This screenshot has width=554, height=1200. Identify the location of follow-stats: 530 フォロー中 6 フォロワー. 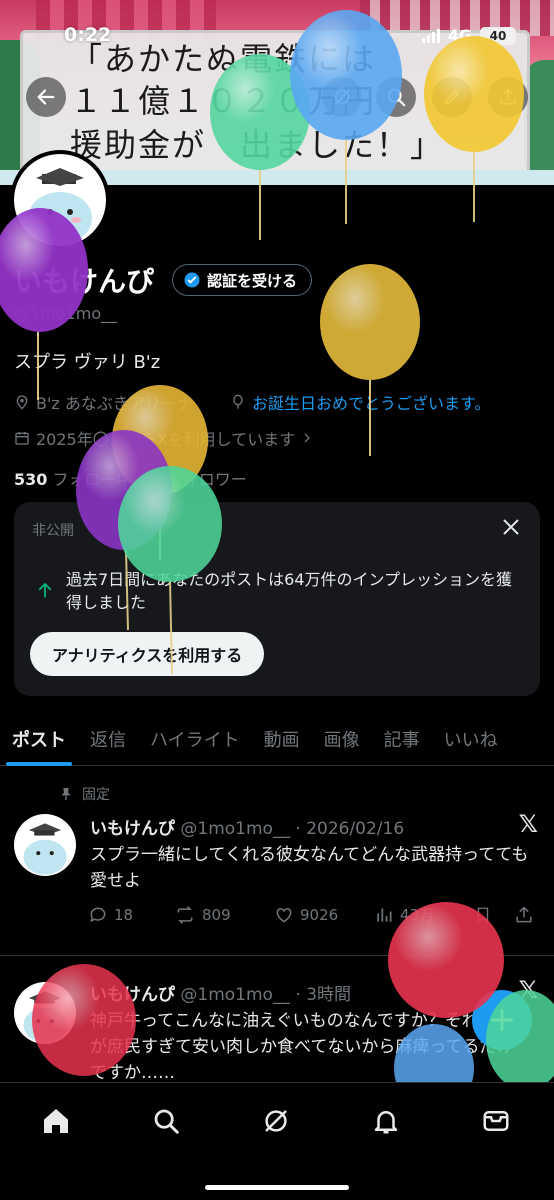
(130, 478).